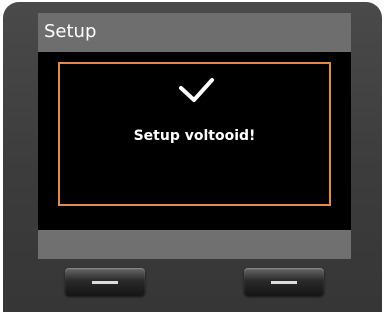  I want to click on confirmation-message: Setup voltooid!, so click(194, 136).